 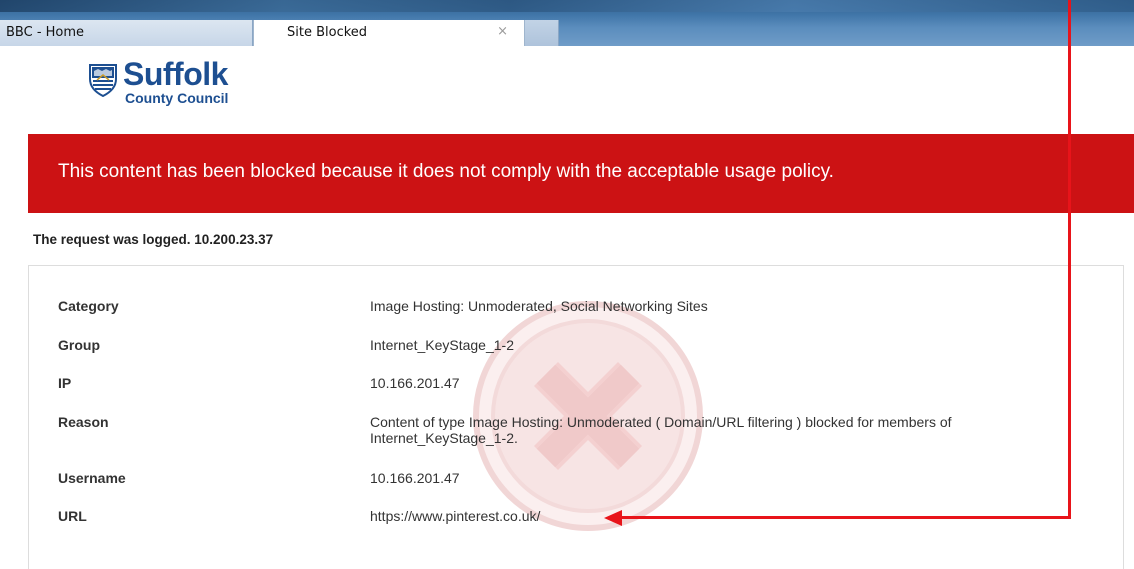 I want to click on arrow-left-icon, so click(x=613, y=518).